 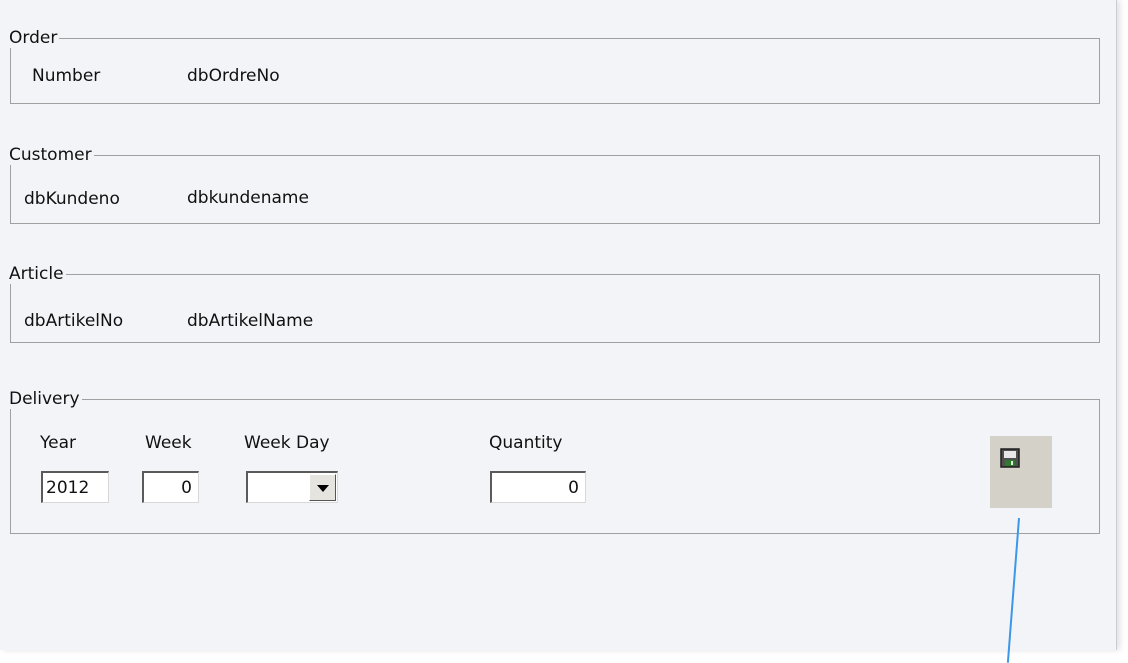 What do you see at coordinates (170, 487) in the screenshot?
I see `week-field` at bounding box center [170, 487].